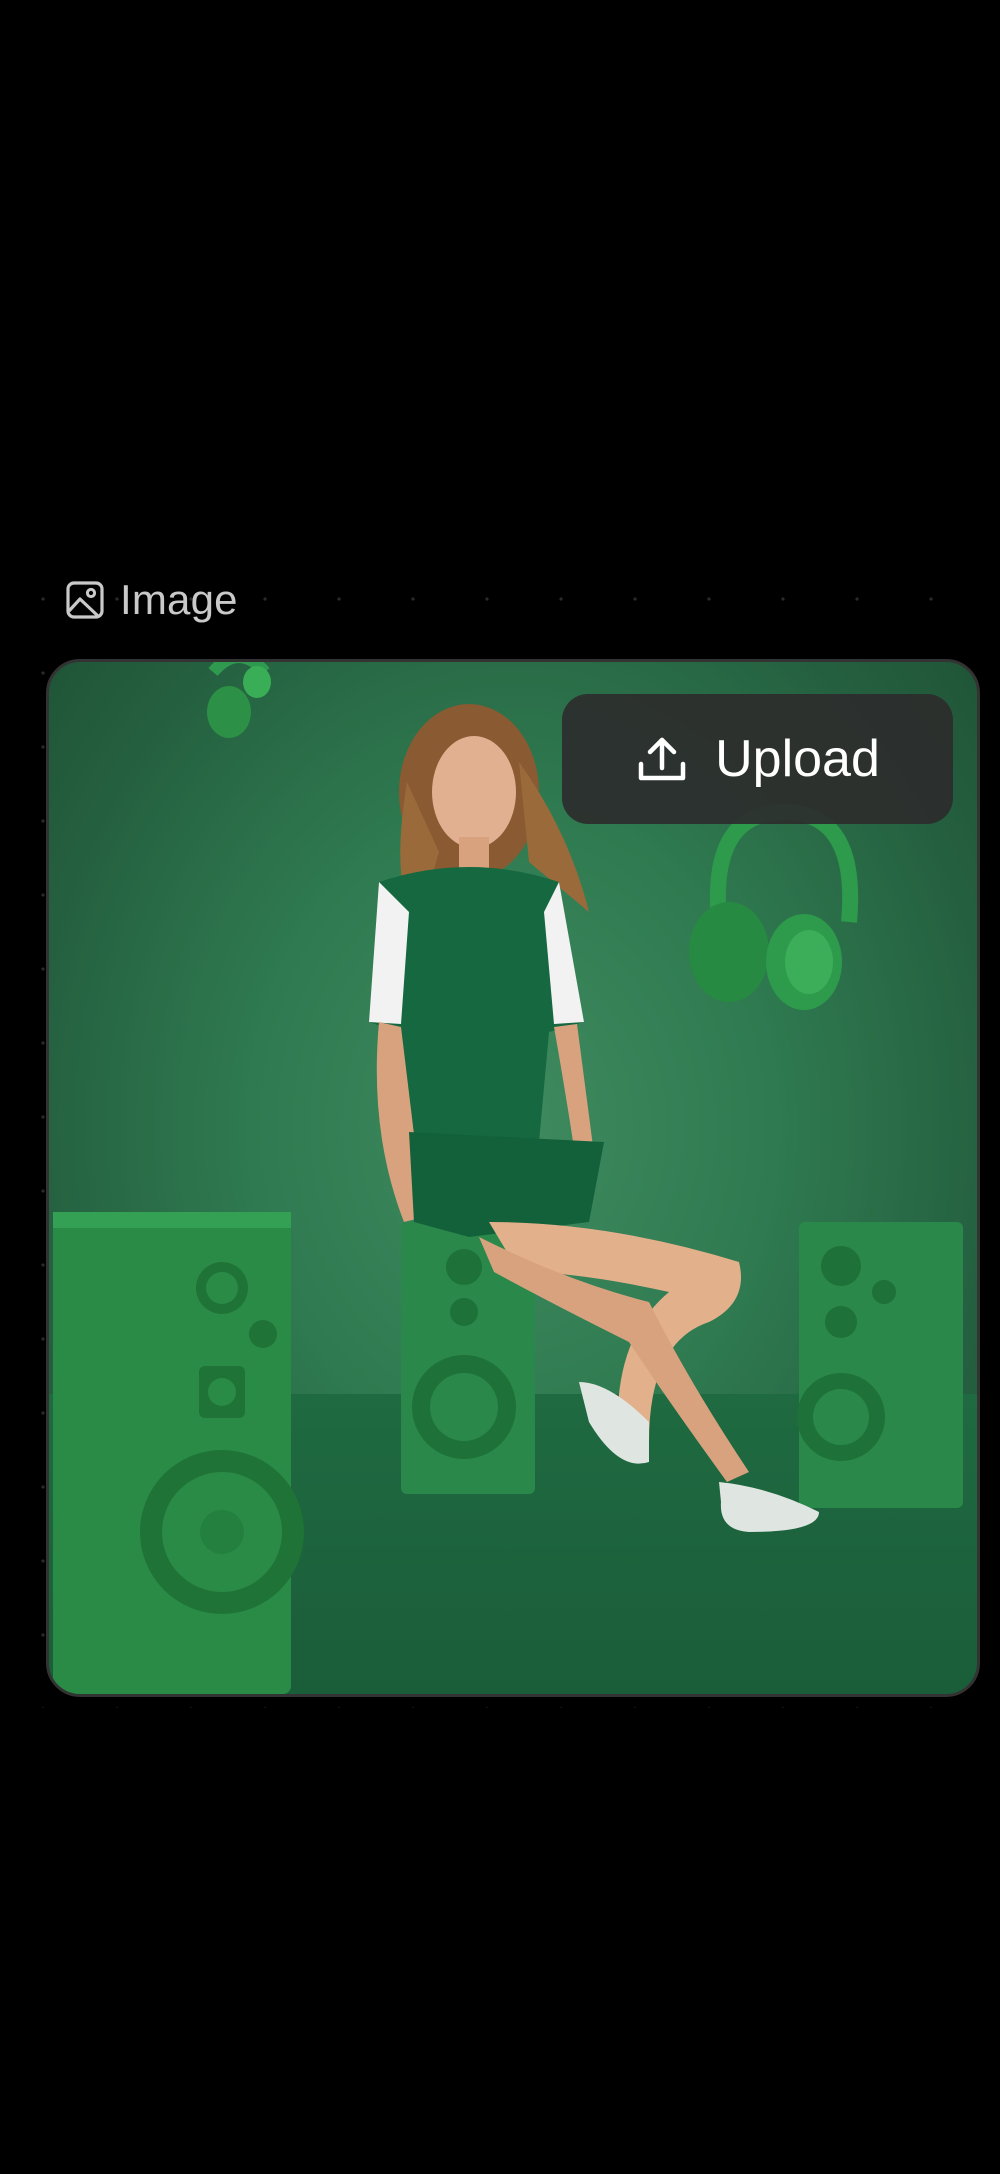 This screenshot has width=1000, height=2174. What do you see at coordinates (662, 759) in the screenshot?
I see `upload-icon` at bounding box center [662, 759].